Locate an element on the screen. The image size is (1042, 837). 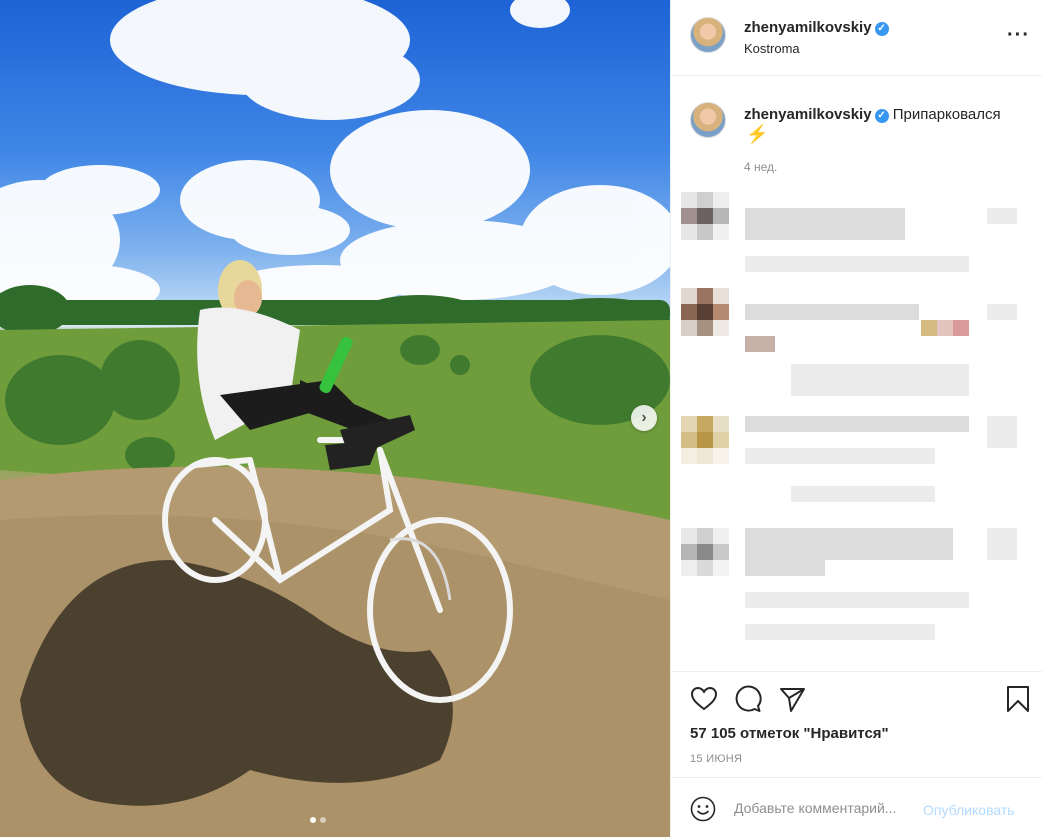
likes-count: 57 105 отметок "Нравится" is located at coordinates (789, 733).